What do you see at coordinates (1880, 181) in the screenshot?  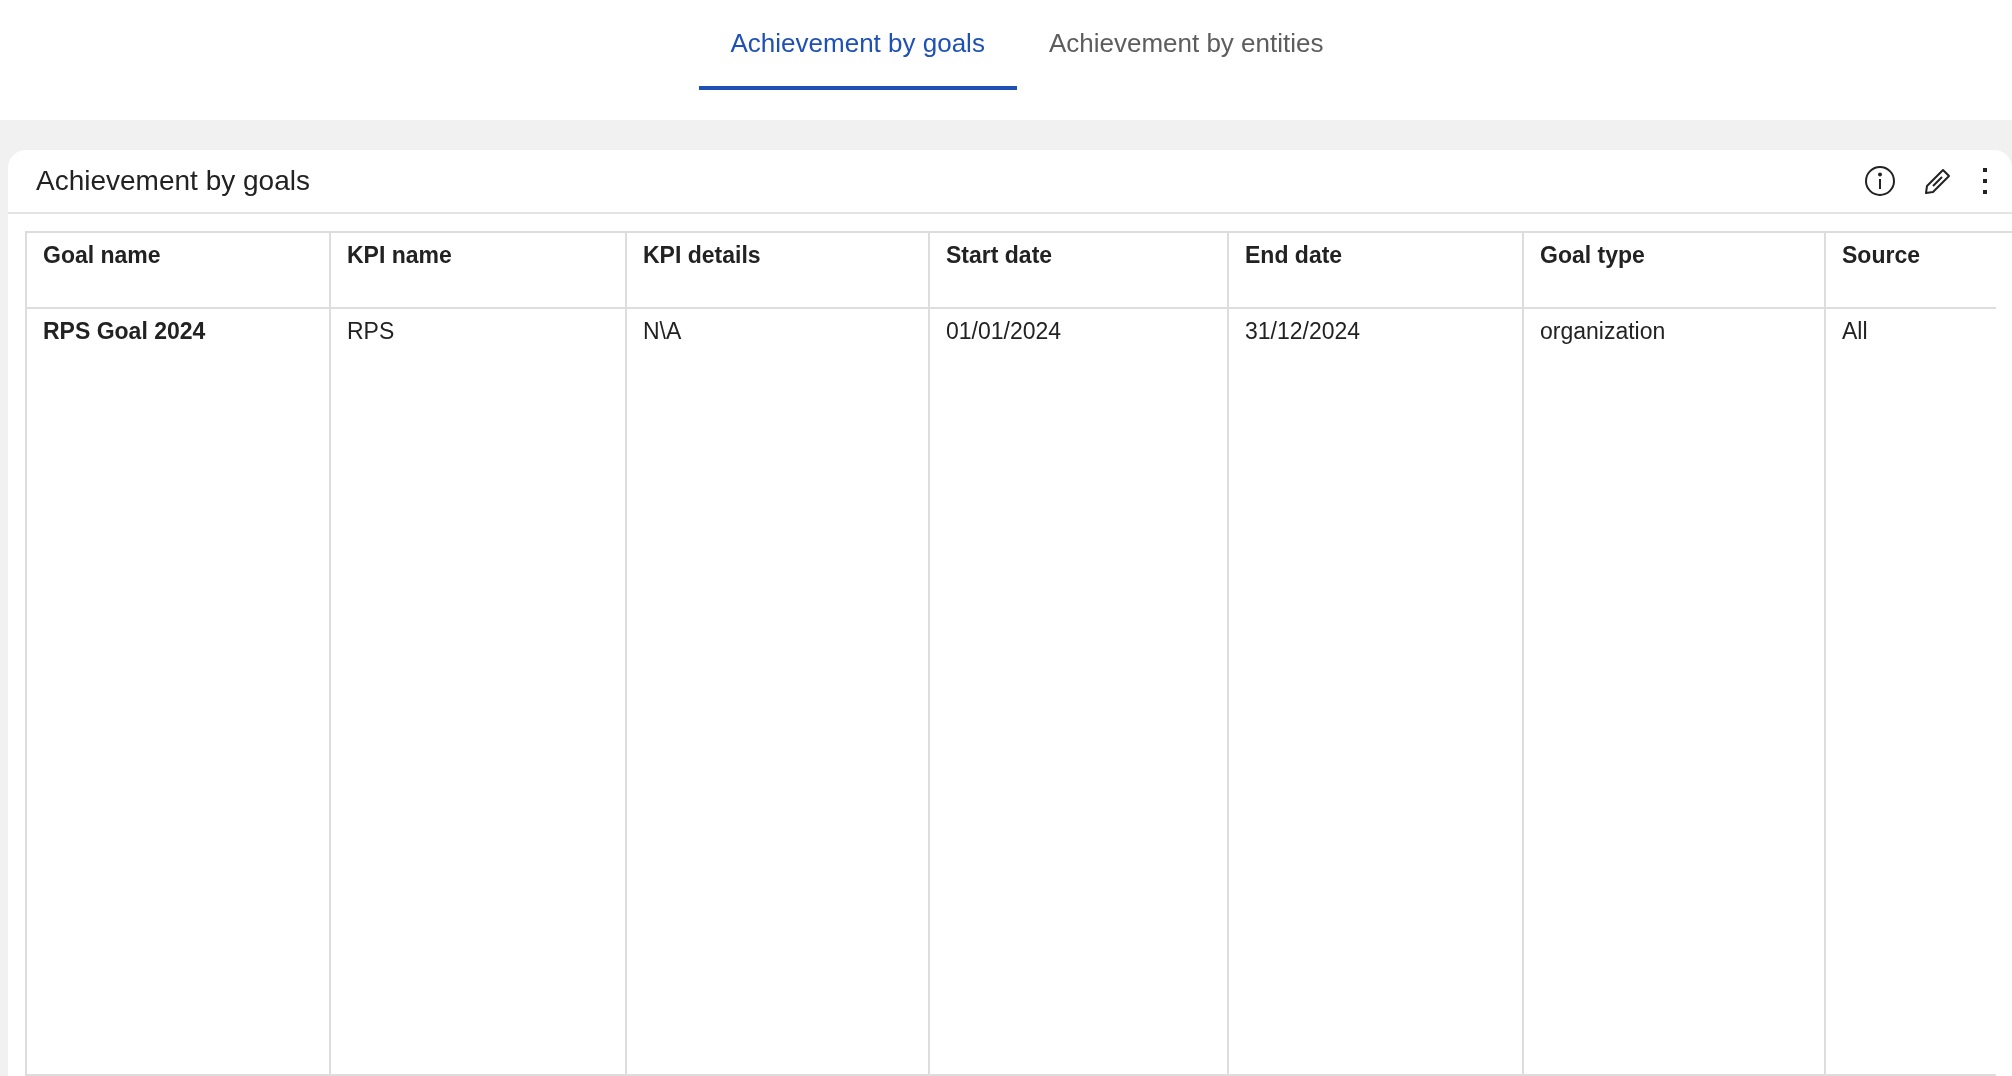 I see `info-icon` at bounding box center [1880, 181].